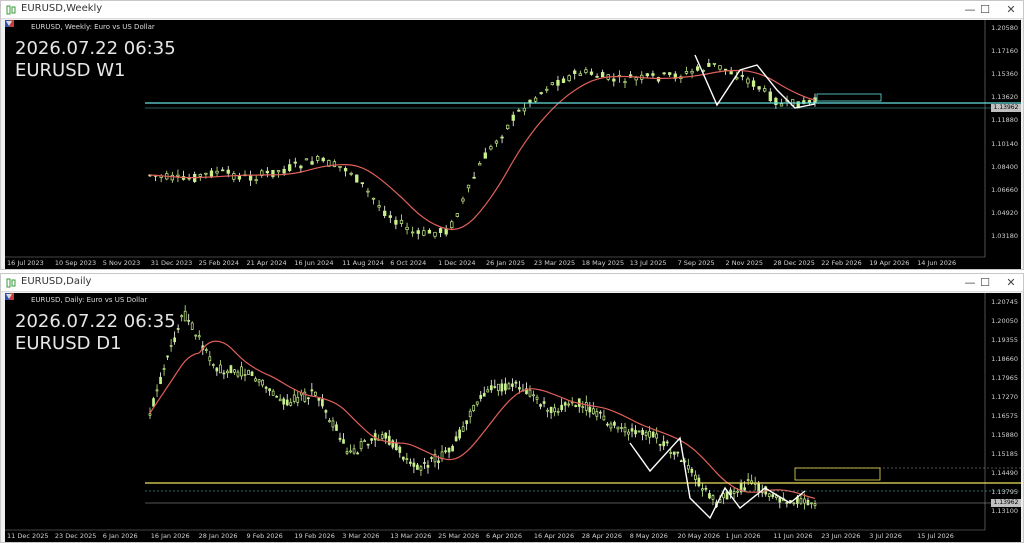  Describe the element at coordinates (171, 263) in the screenshot. I see `time-axis-label: 31 Dec 2023` at that location.